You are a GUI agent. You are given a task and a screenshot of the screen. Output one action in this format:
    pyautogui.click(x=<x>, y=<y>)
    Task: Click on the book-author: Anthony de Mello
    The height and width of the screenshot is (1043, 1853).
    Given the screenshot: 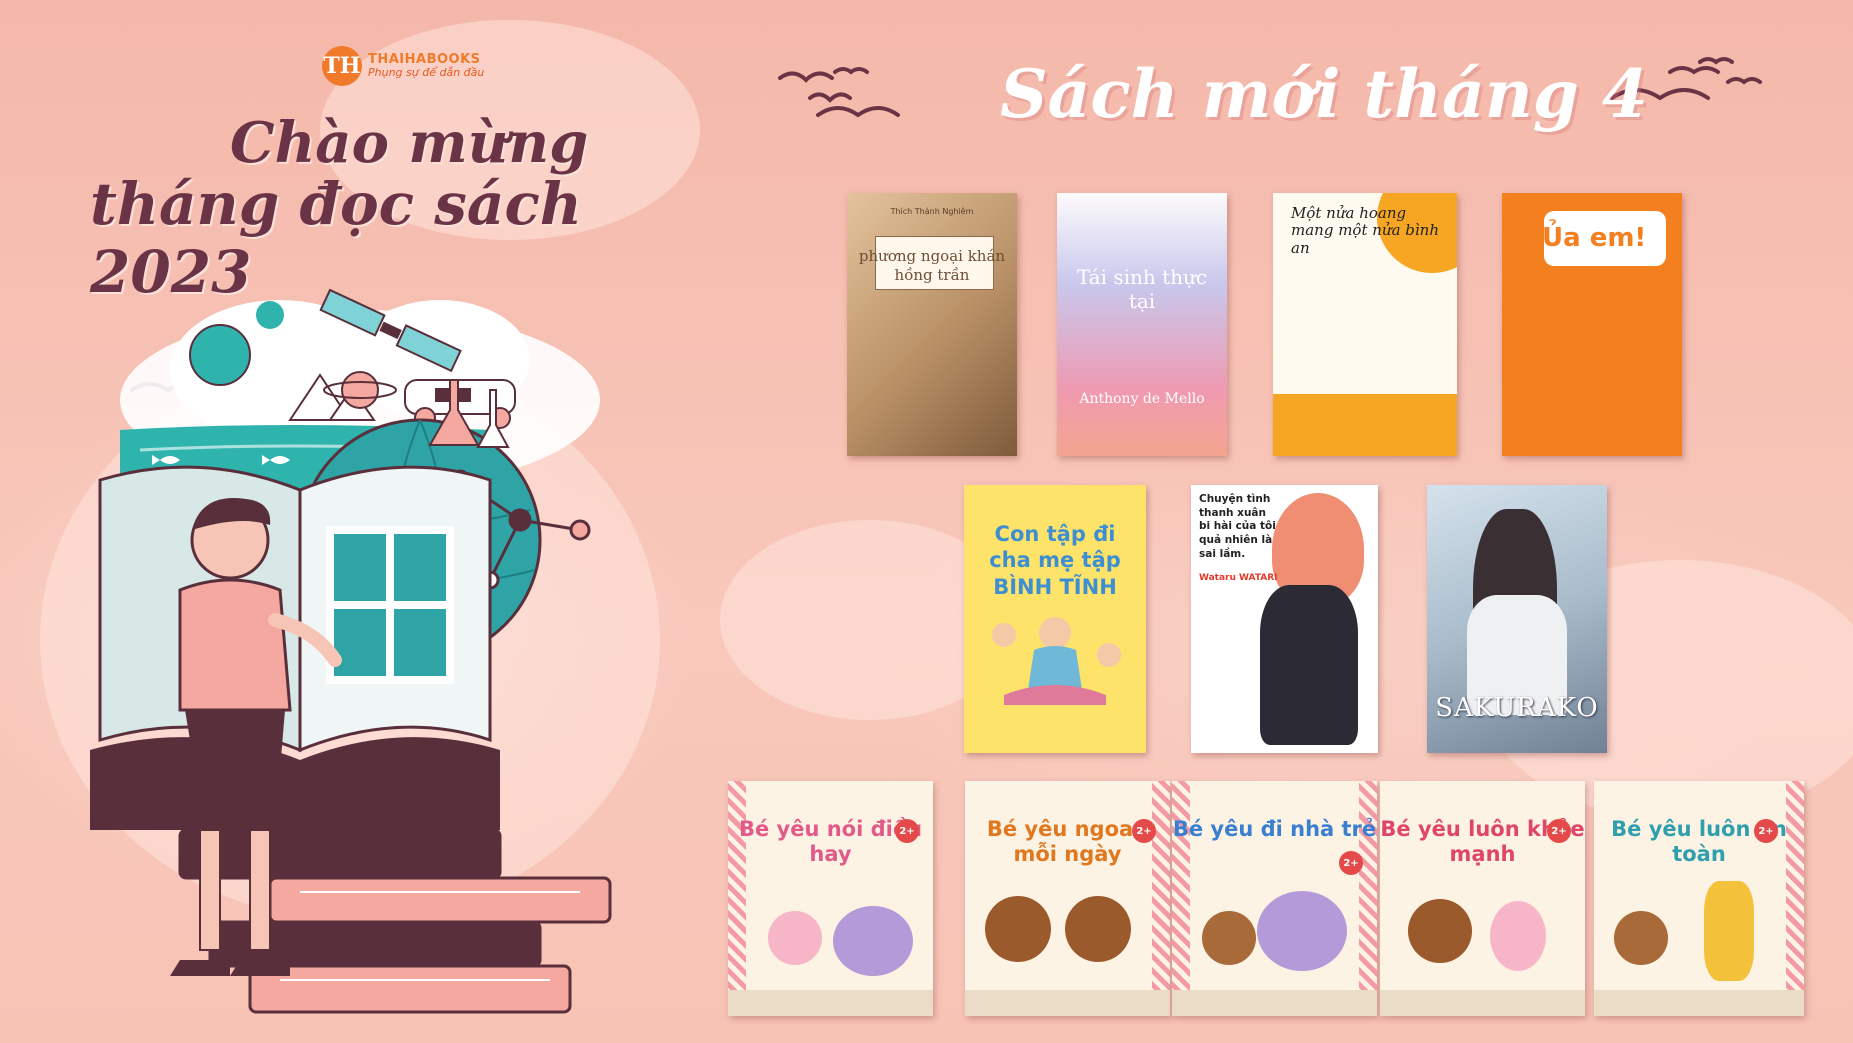 What is the action you would take?
    pyautogui.click(x=1142, y=399)
    